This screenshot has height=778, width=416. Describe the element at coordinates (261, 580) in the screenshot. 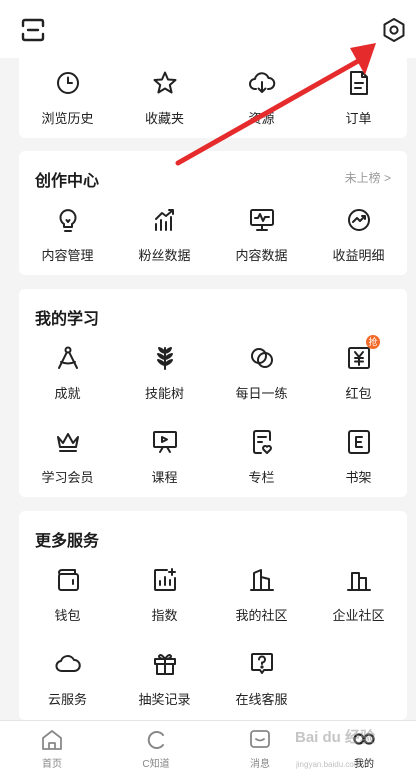

I see `community-icon` at that location.